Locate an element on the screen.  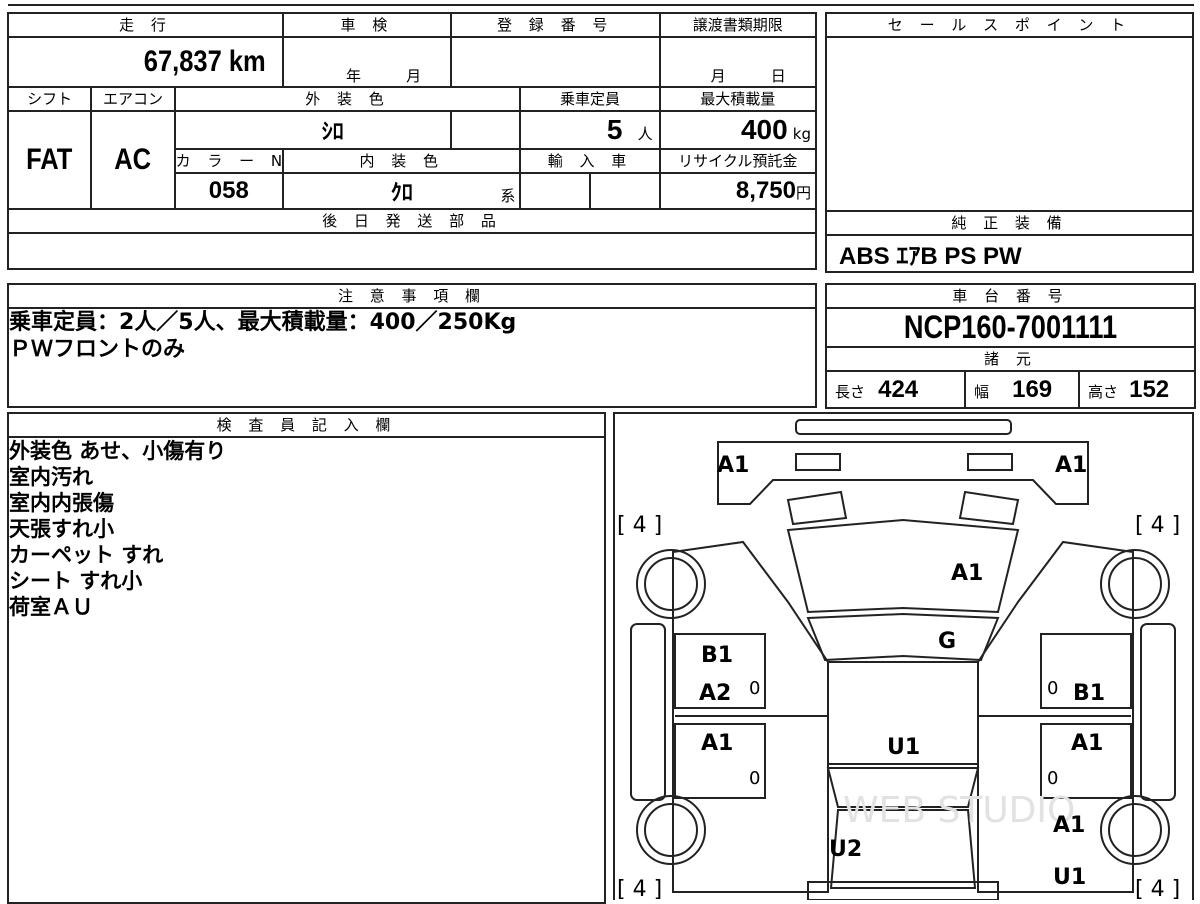
chassis-cell: NCP160-7001111 is located at coordinates (1010, 327).